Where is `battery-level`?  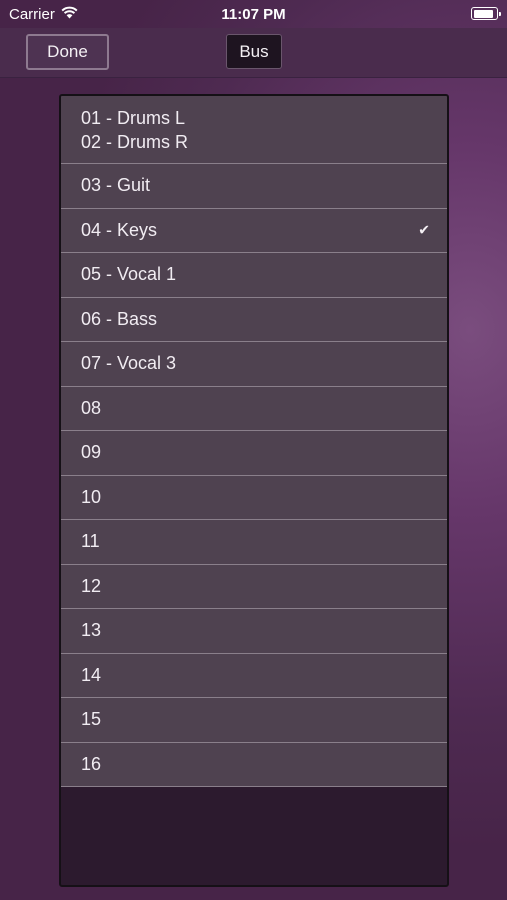 battery-level is located at coordinates (483, 13).